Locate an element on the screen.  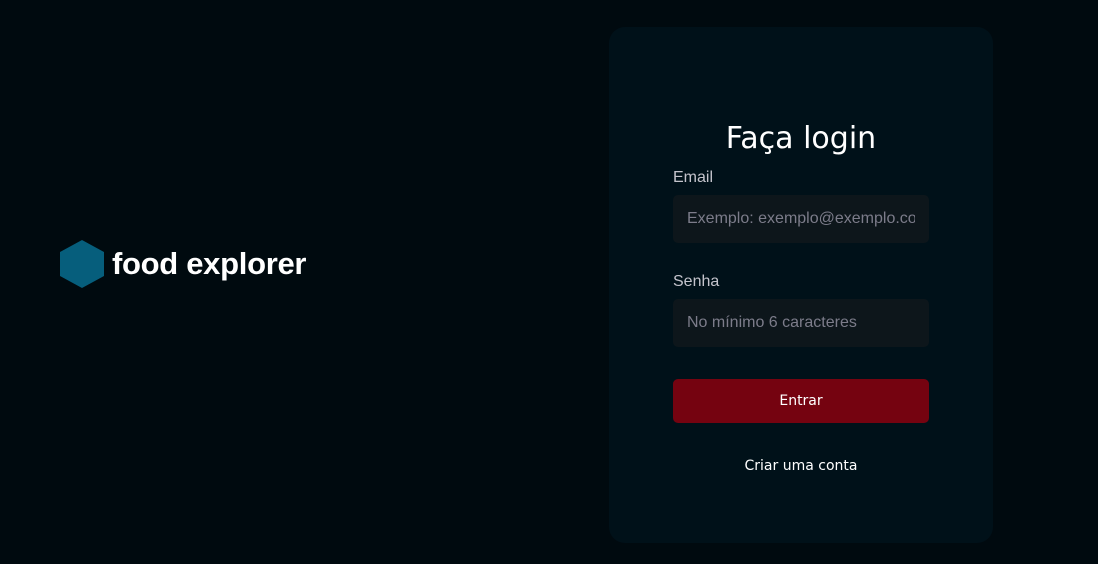
password-label: Senha is located at coordinates (696, 281).